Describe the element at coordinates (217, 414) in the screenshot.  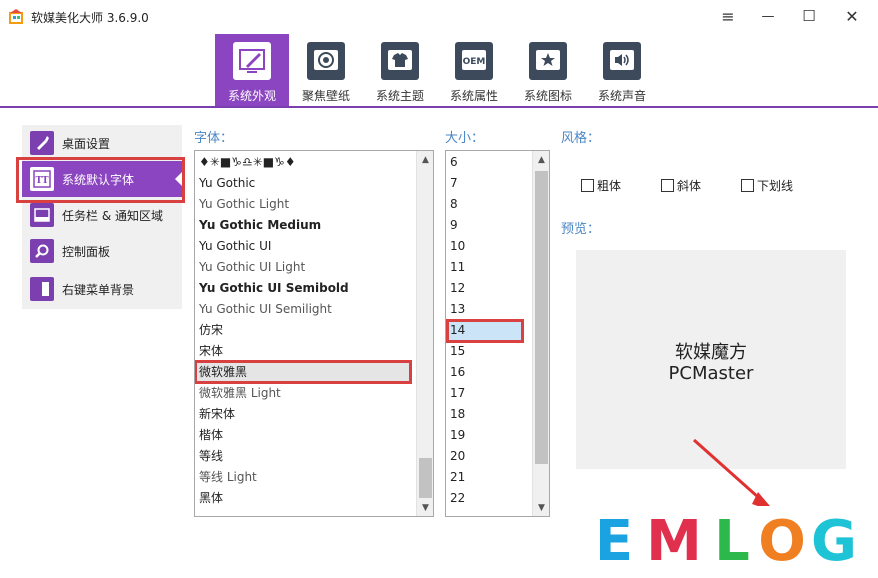
I see `font-list-item: 新宋体` at that location.